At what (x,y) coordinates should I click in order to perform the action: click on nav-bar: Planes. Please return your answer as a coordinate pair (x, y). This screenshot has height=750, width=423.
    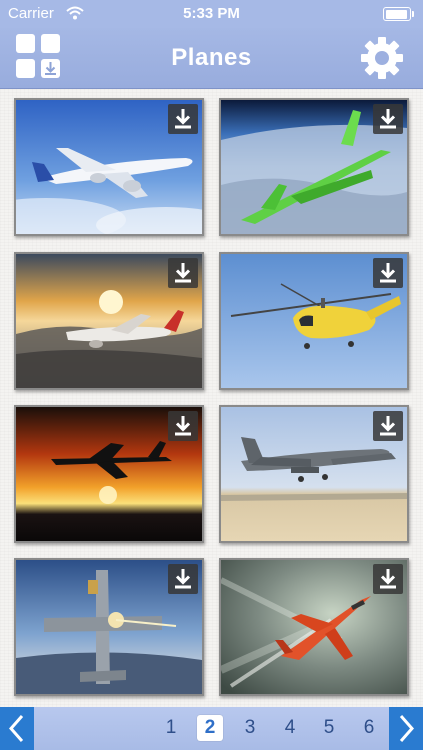
    Looking at the image, I should click on (211, 58).